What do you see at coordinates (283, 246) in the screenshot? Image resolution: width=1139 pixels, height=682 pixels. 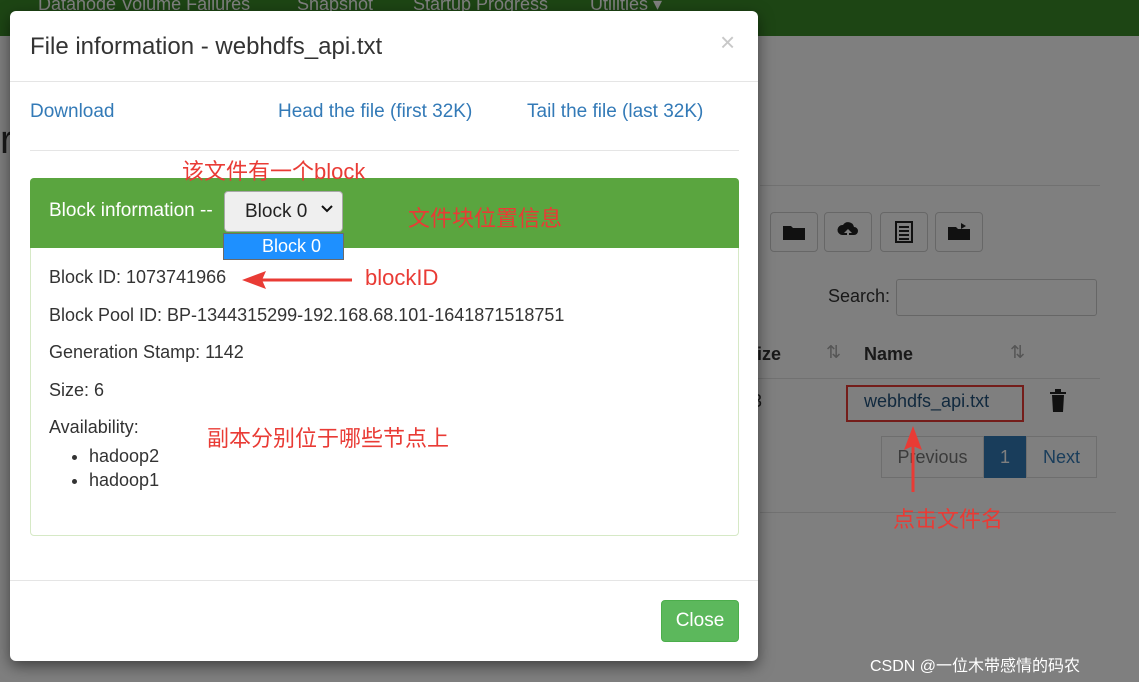 I see `block-dropdown-option: Block 0` at bounding box center [283, 246].